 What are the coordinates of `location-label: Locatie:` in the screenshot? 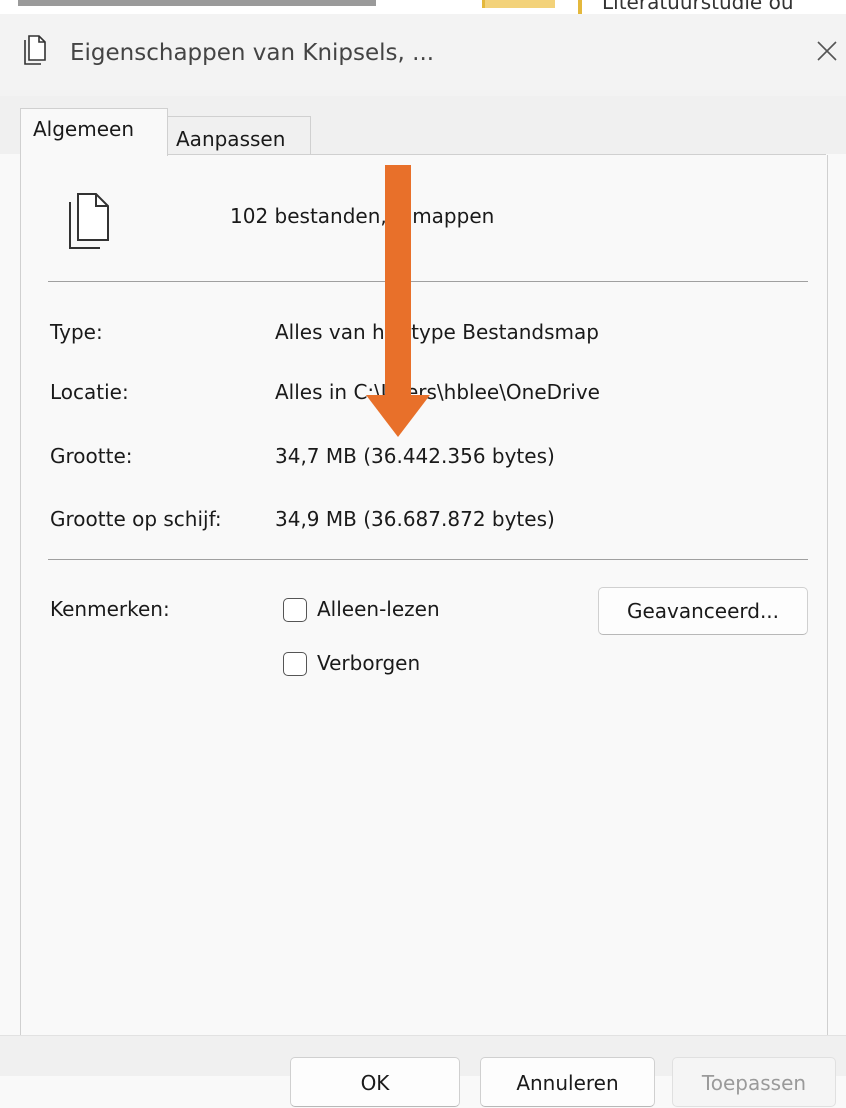 It's located at (89, 392).